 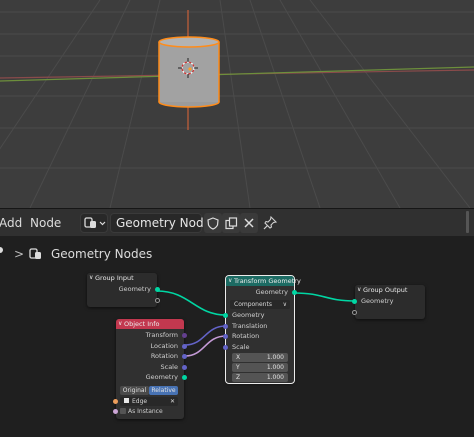 I want to click on editor-type-selector, so click(x=94, y=223).